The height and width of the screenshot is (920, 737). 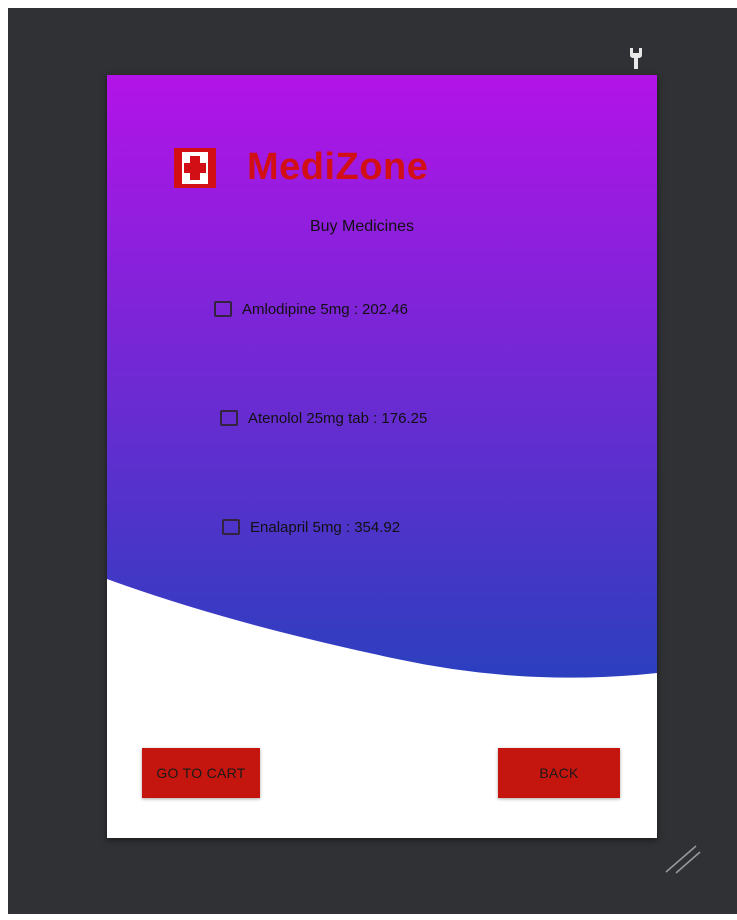 I want to click on medicine-label: Amlodipine 5mg : 202.46, so click(x=325, y=309).